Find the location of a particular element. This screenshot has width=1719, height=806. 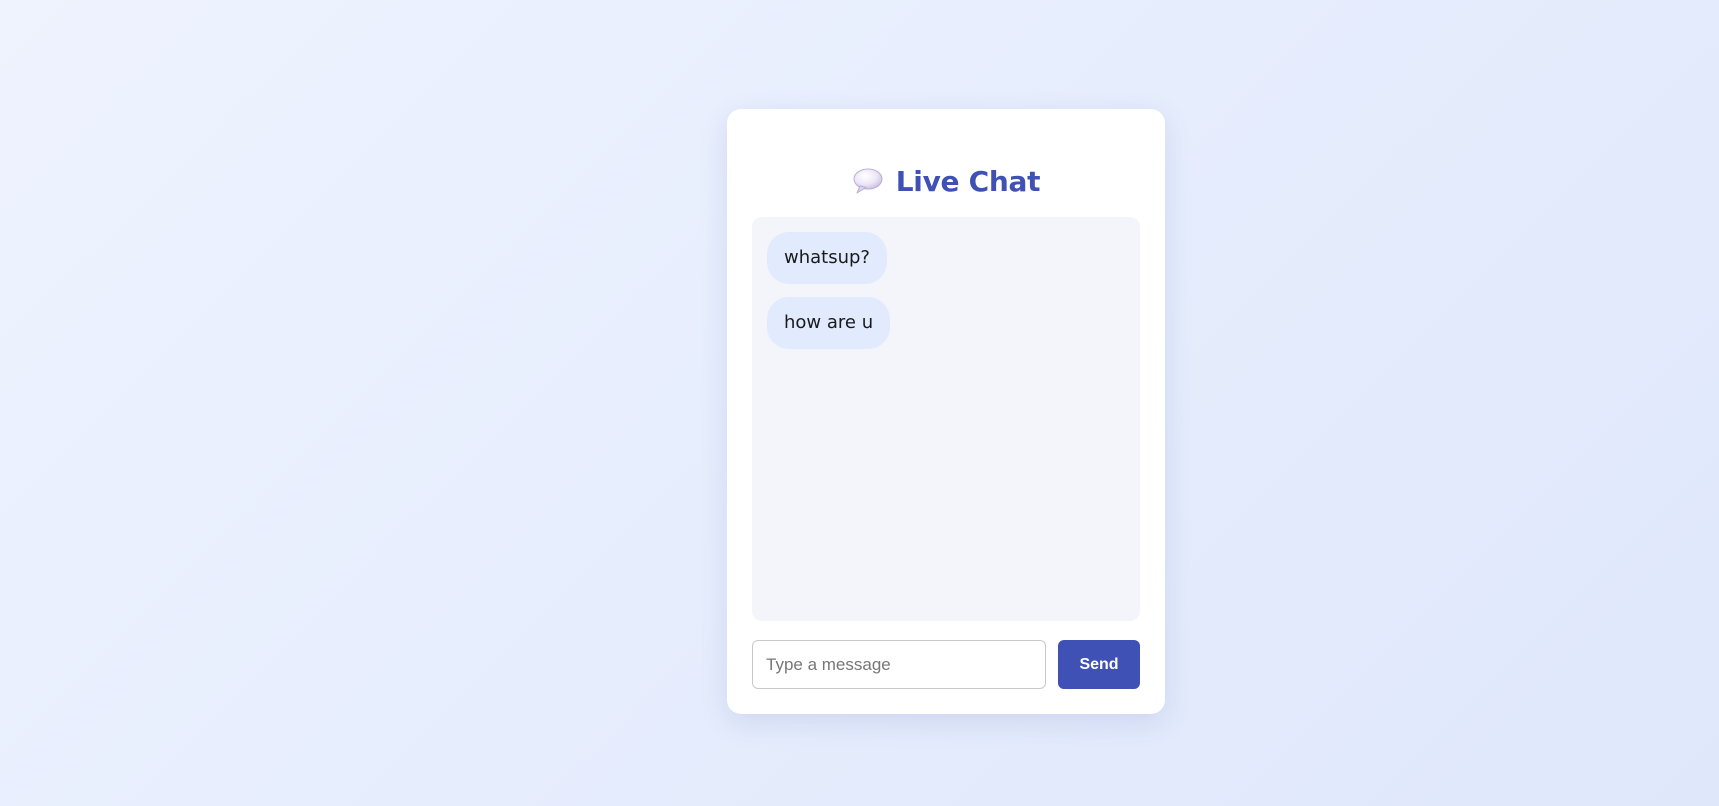

message-bubble: how are u is located at coordinates (829, 323).